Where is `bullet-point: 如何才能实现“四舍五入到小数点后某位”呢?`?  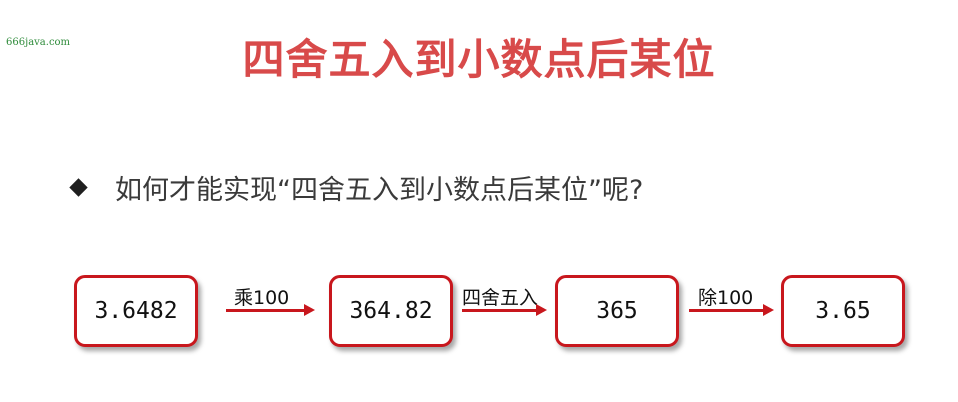 bullet-point: 如何才能实现“四舍五入到小数点后某位”呢? is located at coordinates (356, 187).